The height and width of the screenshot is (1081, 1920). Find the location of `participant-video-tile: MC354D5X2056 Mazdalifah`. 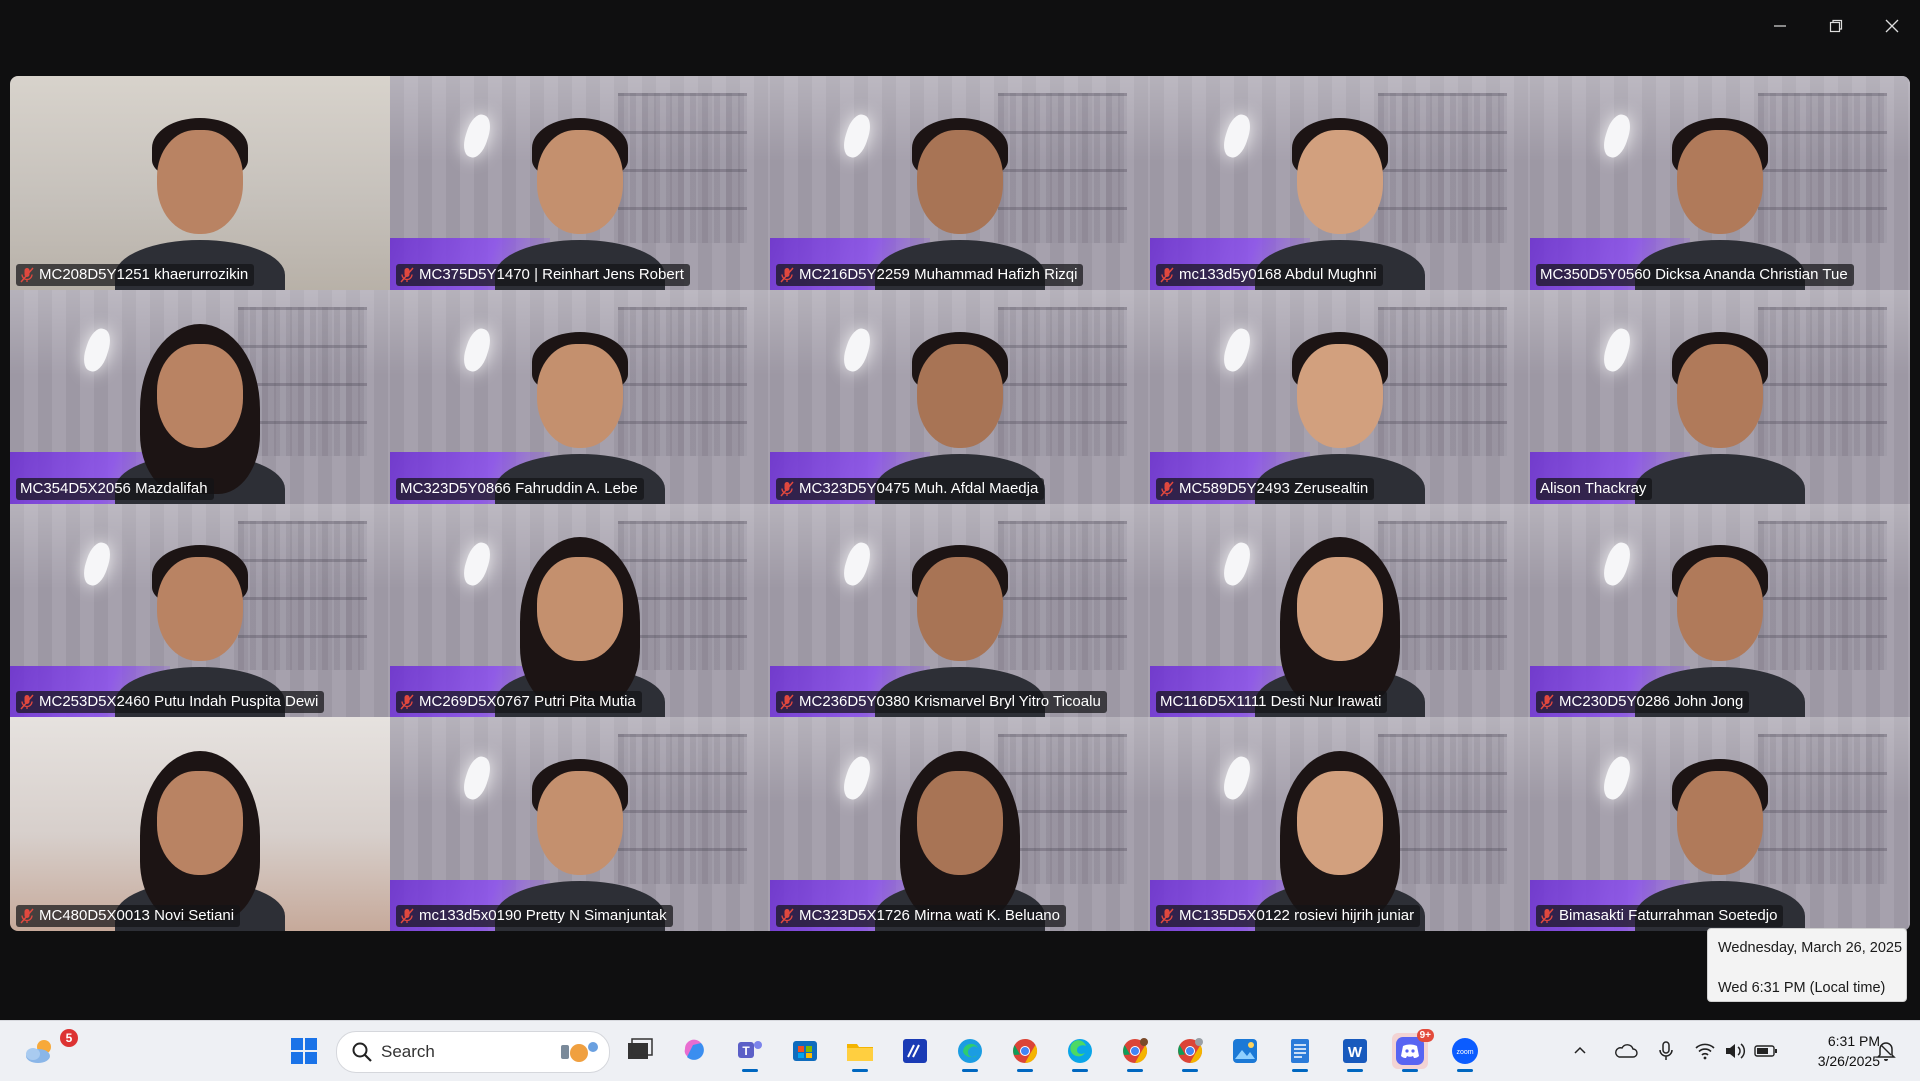

participant-video-tile: MC354D5X2056 Mazdalifah is located at coordinates (200, 396).